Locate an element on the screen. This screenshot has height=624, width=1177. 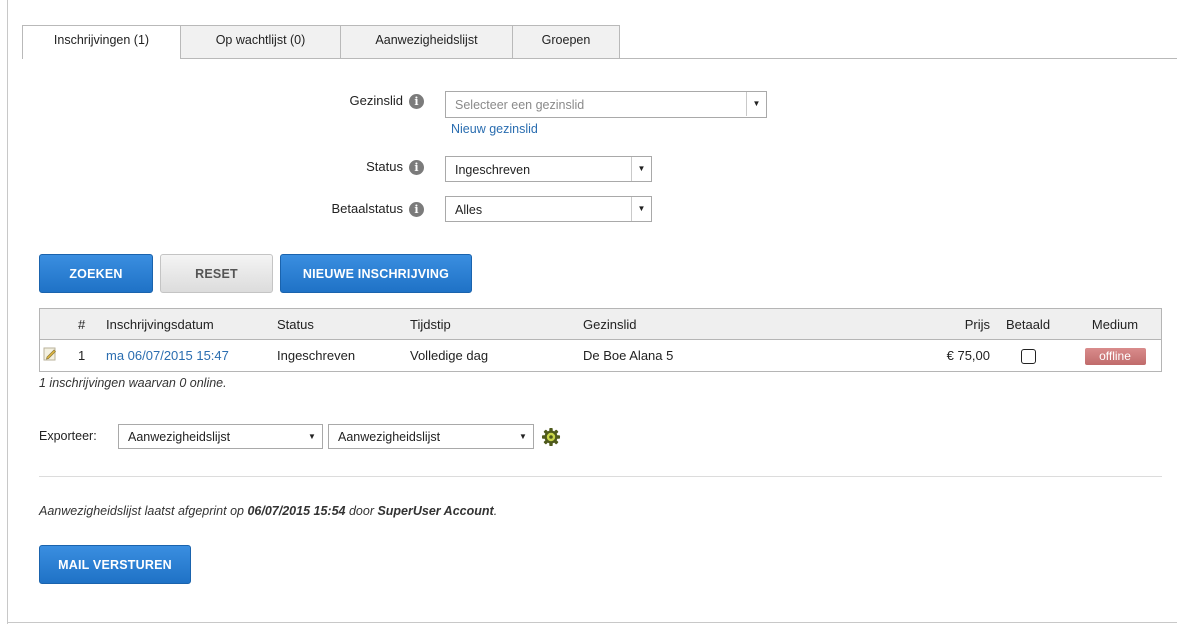
last-printed-datetime: 06/07/2015 15:54 is located at coordinates (296, 511).